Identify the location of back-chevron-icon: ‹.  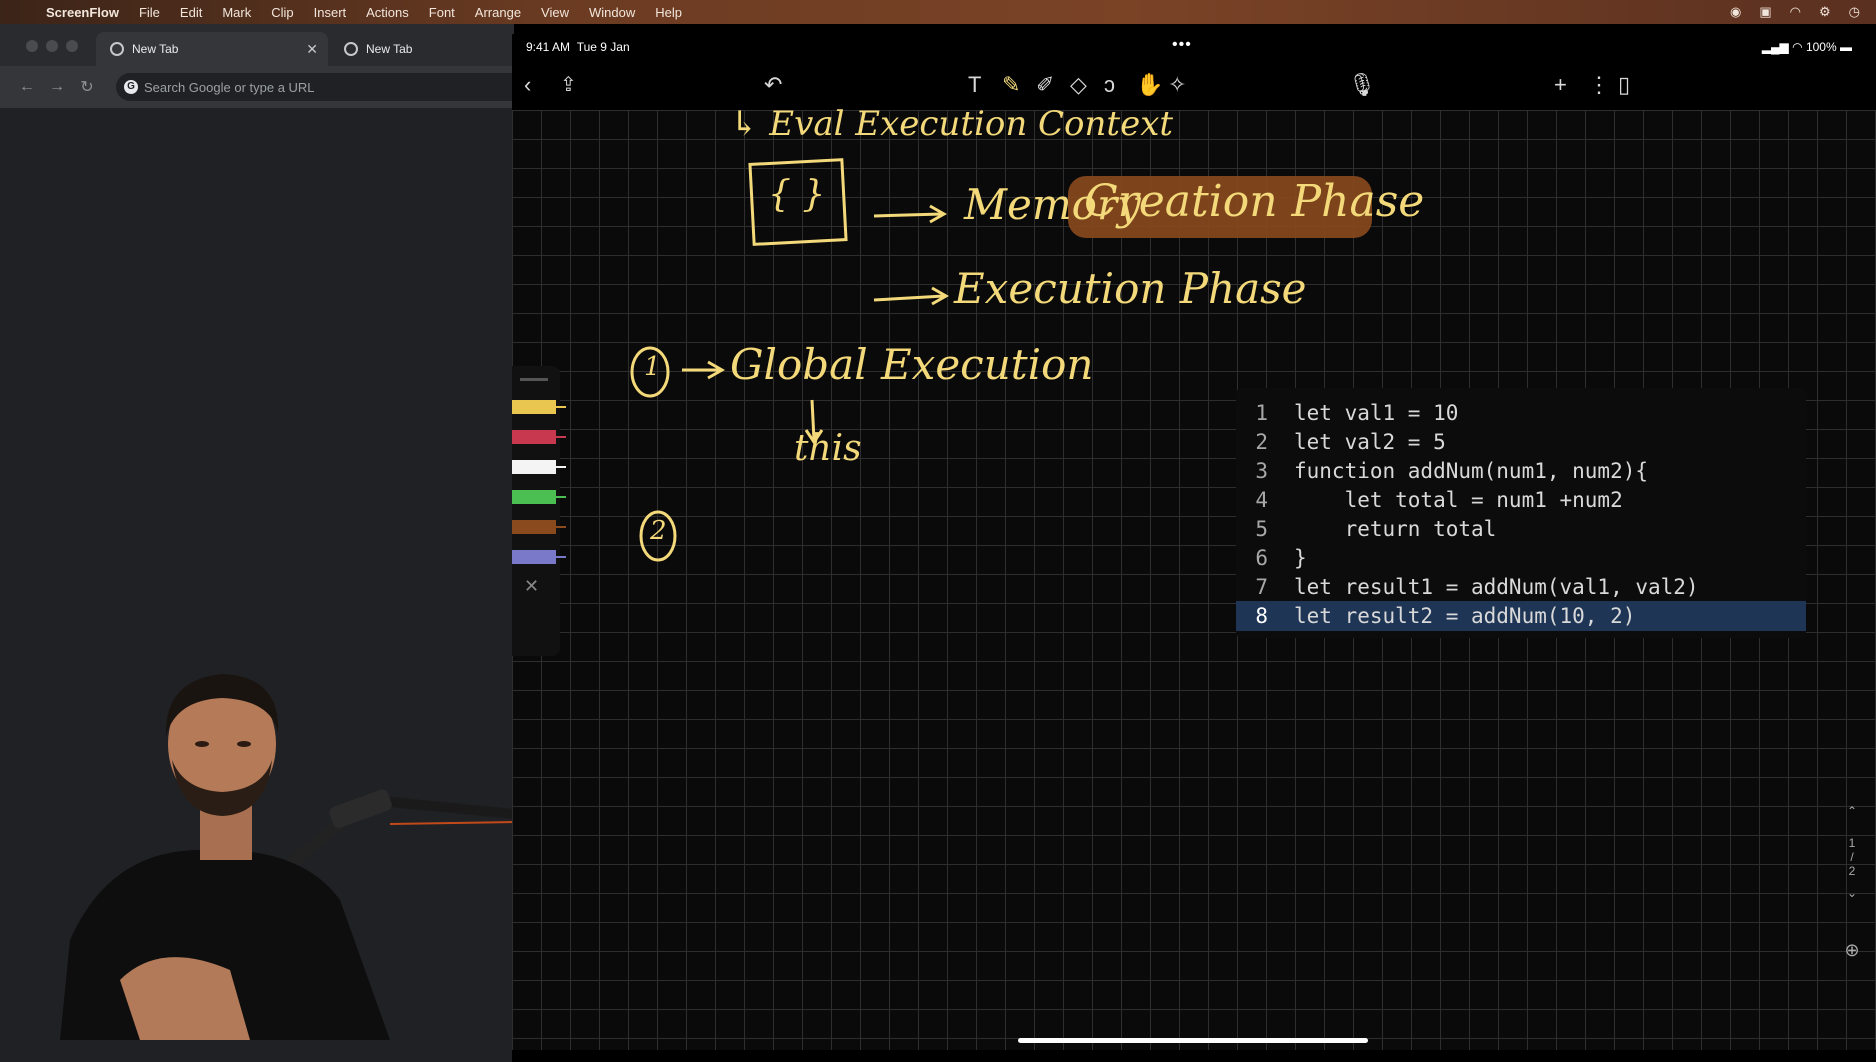
(527, 85).